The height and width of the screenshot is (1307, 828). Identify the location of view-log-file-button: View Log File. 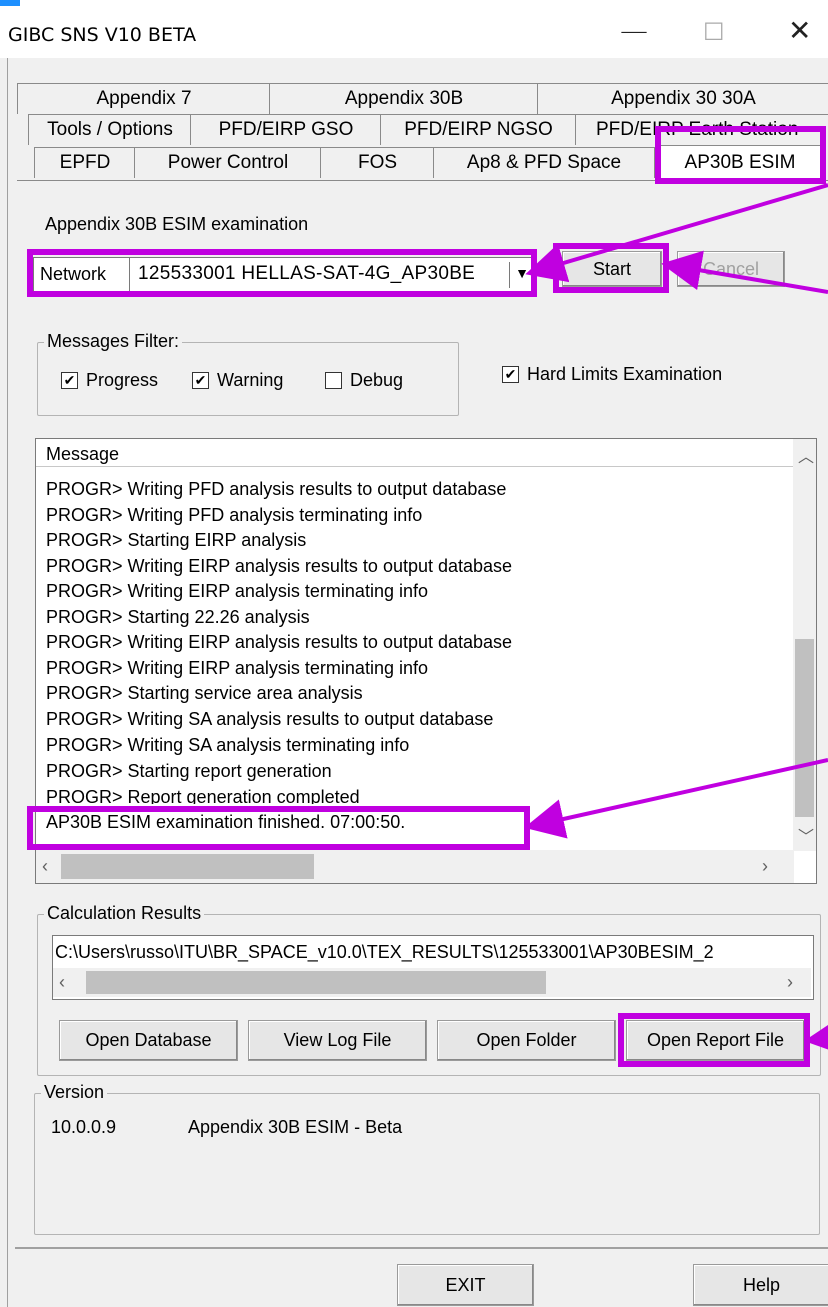
(337, 1040).